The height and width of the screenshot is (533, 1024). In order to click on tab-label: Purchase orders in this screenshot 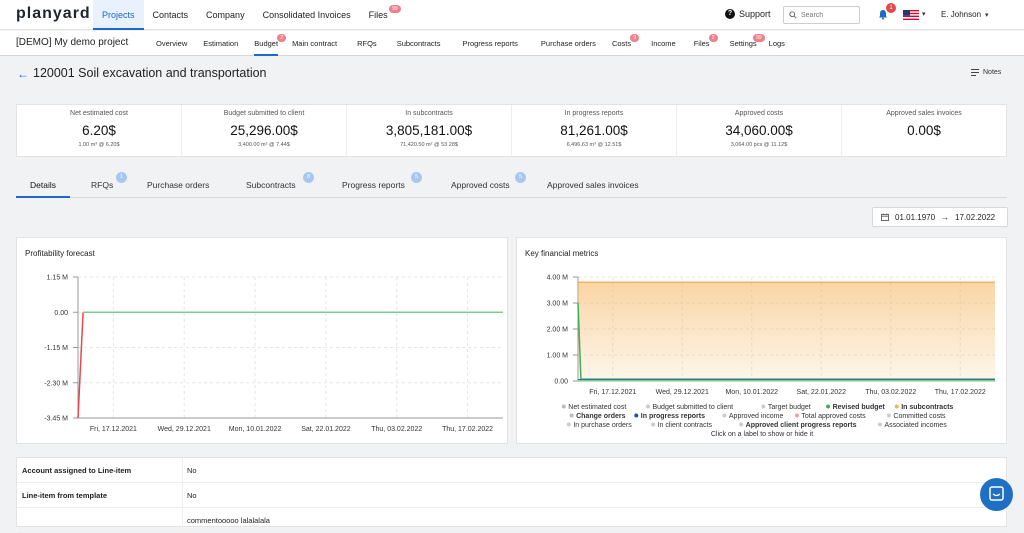, I will do `click(178, 185)`.